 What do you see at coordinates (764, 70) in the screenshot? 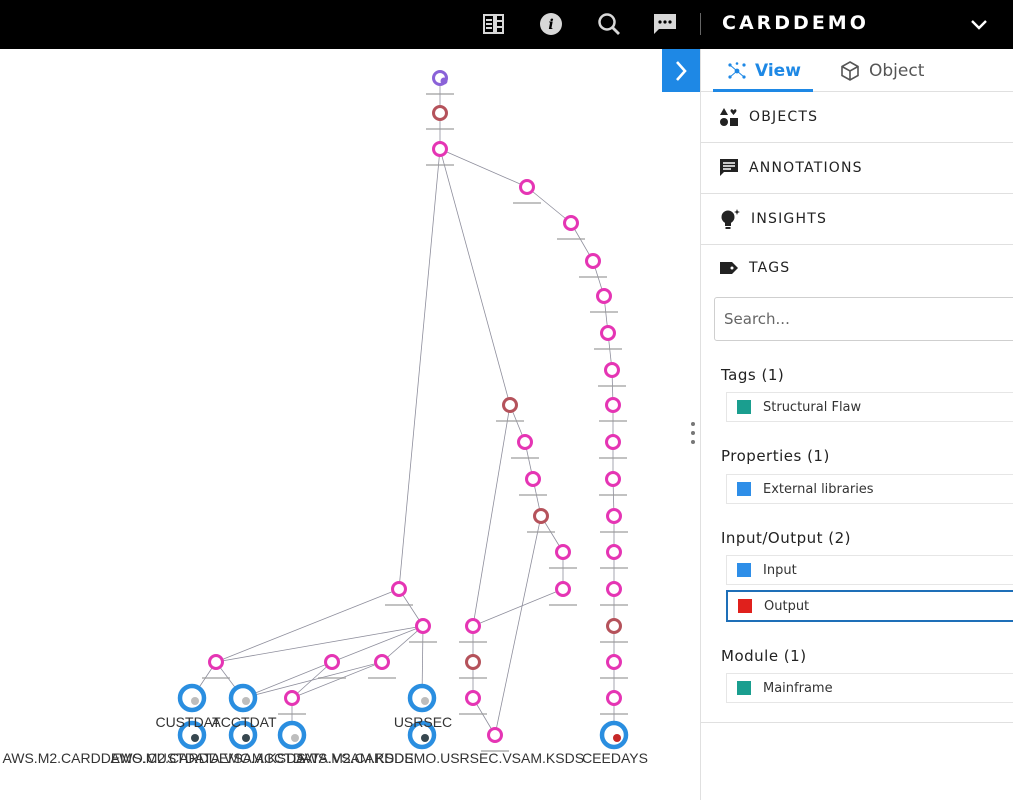
I see `tab-view: View` at bounding box center [764, 70].